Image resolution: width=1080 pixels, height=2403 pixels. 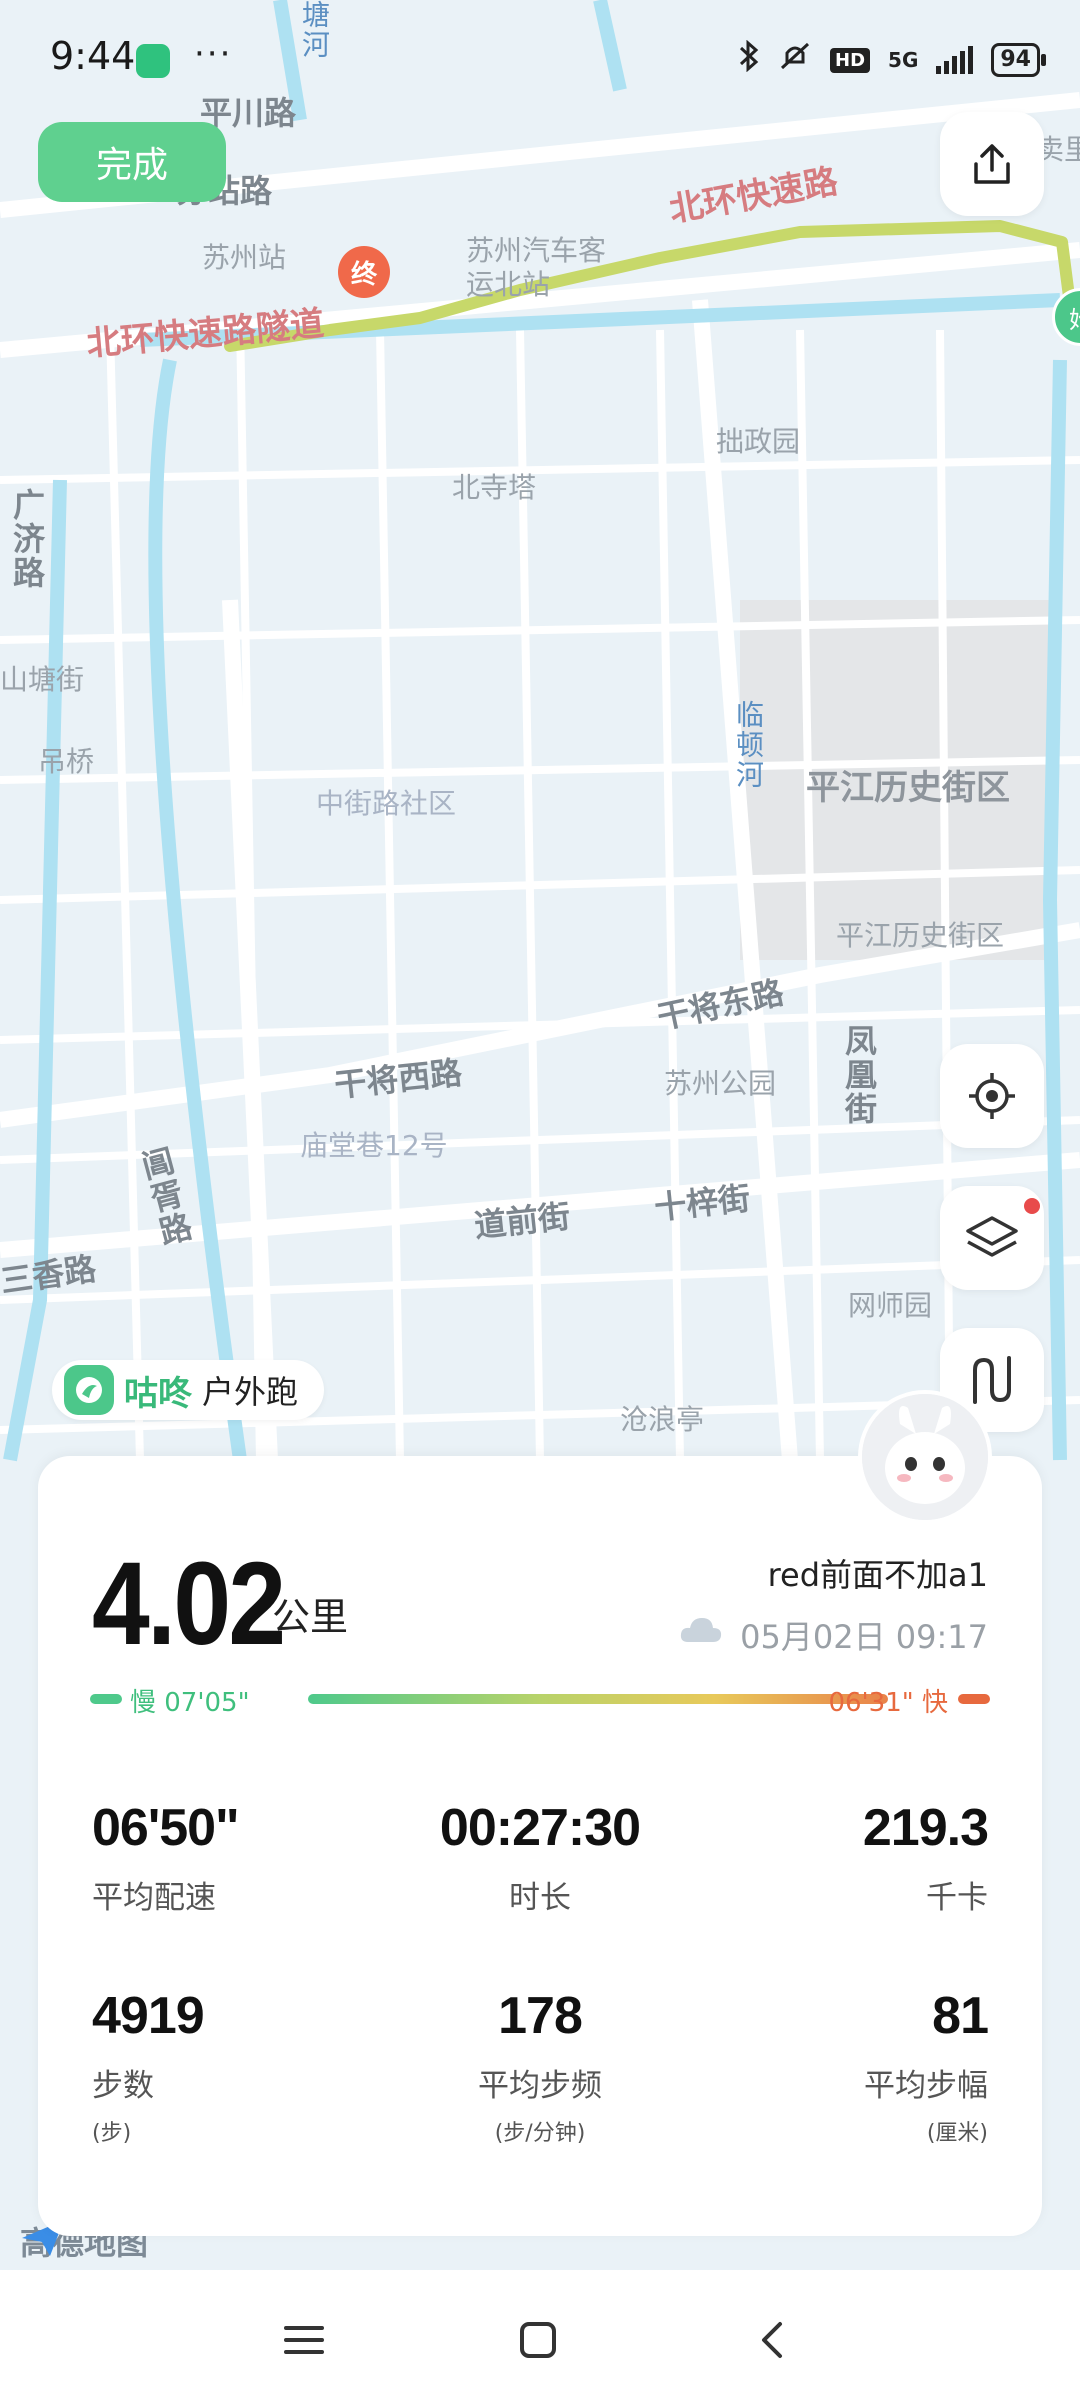 What do you see at coordinates (364, 272) in the screenshot?
I see `end-marker-pin: 终` at bounding box center [364, 272].